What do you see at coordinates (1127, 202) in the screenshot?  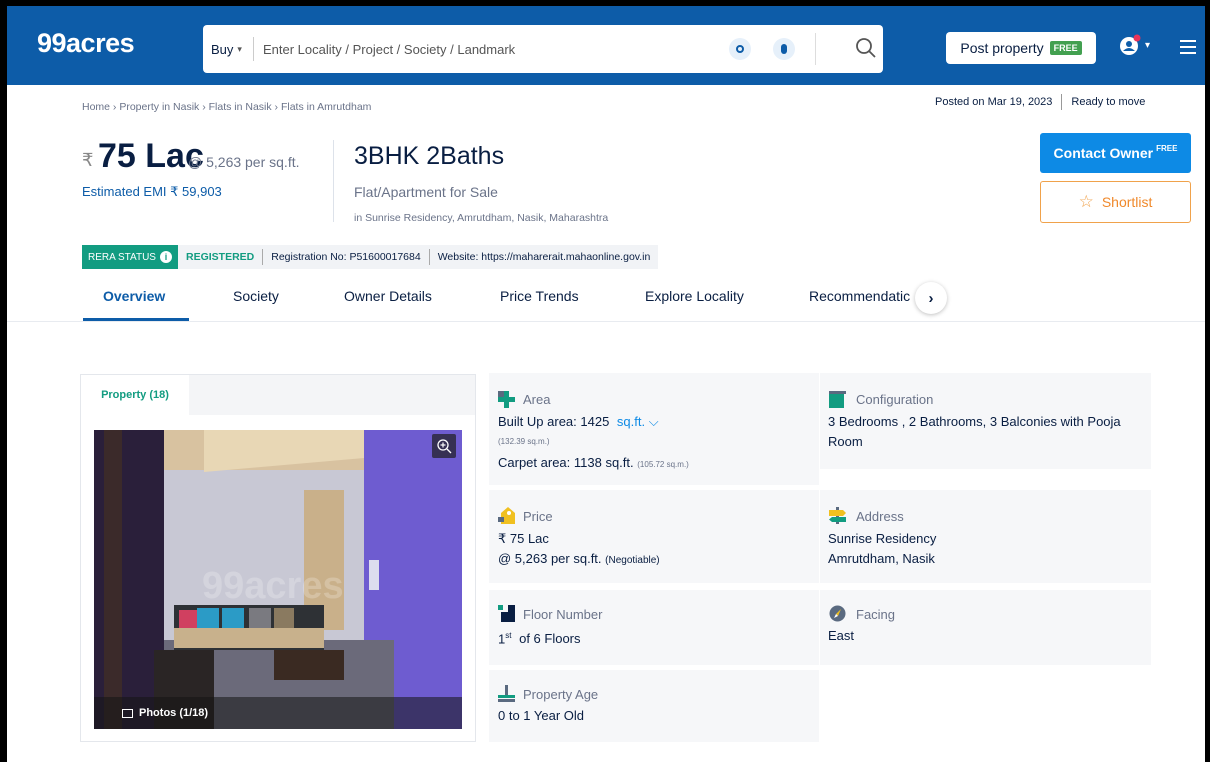 I see `shortlist-label: Shortlist` at bounding box center [1127, 202].